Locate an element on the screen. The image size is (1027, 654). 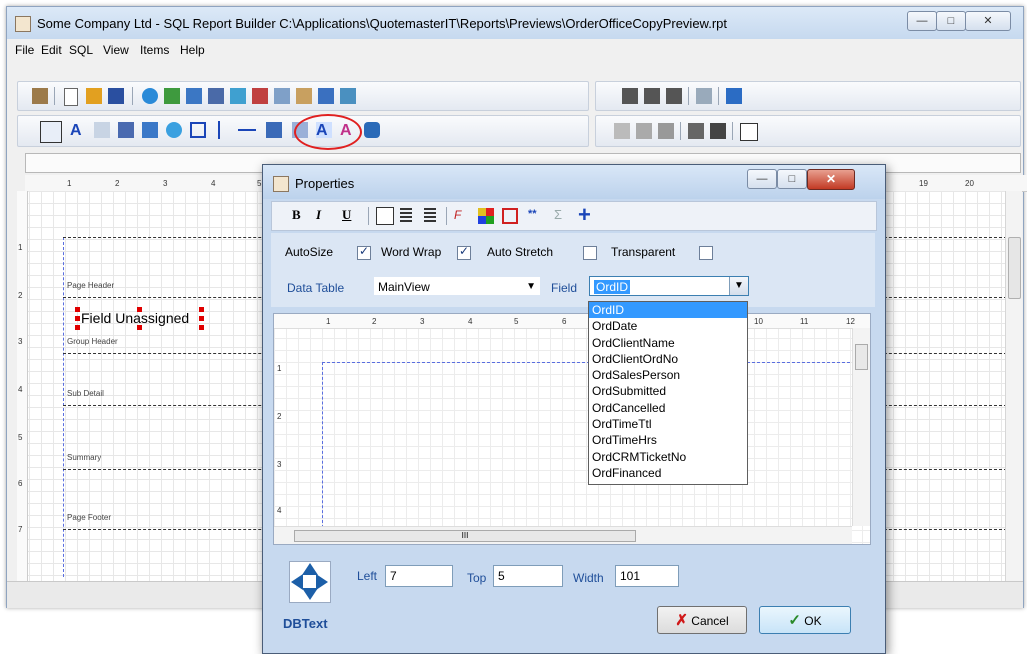
preview-vertical-scrollbar is located at coordinates (861, 427).